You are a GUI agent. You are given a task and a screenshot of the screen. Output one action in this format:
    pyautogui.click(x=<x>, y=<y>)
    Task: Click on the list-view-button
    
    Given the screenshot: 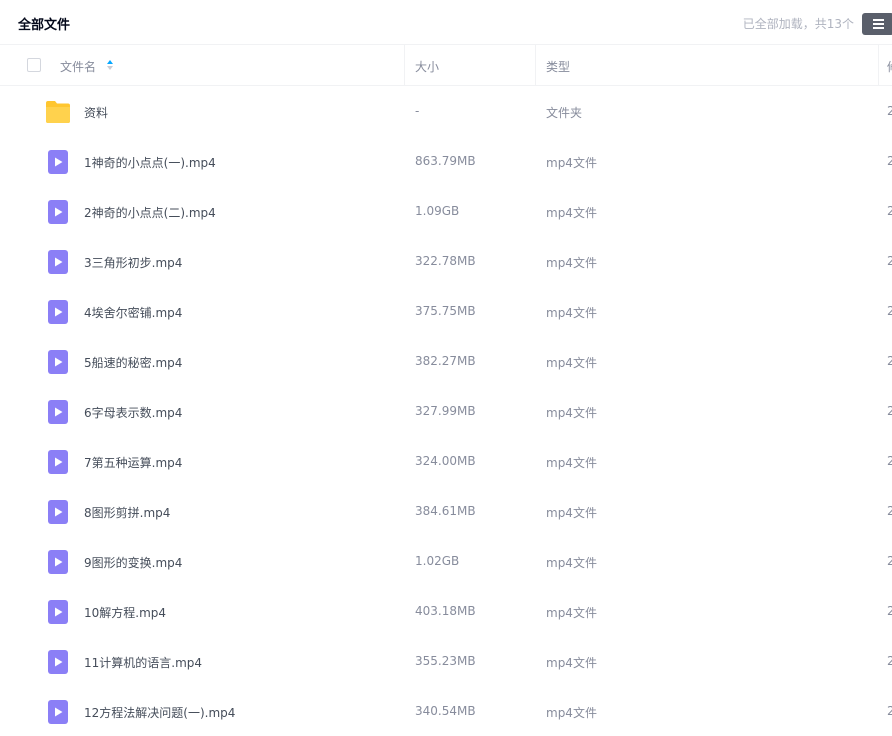 What is the action you would take?
    pyautogui.click(x=877, y=24)
    